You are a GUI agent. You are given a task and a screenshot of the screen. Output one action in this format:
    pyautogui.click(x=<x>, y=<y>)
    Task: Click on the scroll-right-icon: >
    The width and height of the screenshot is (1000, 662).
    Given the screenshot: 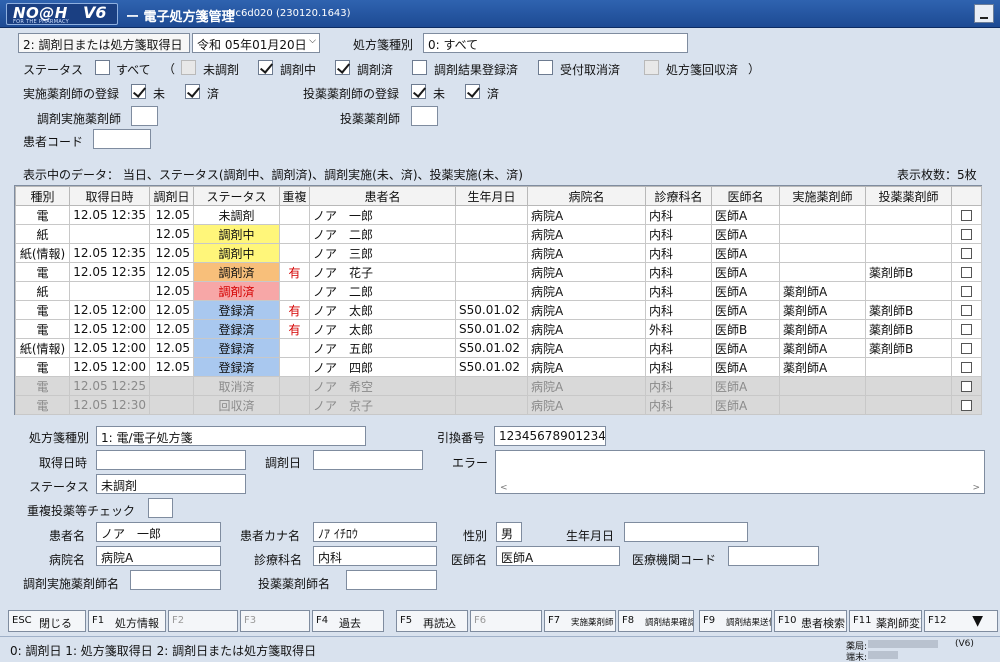 What is the action you would take?
    pyautogui.click(x=976, y=488)
    